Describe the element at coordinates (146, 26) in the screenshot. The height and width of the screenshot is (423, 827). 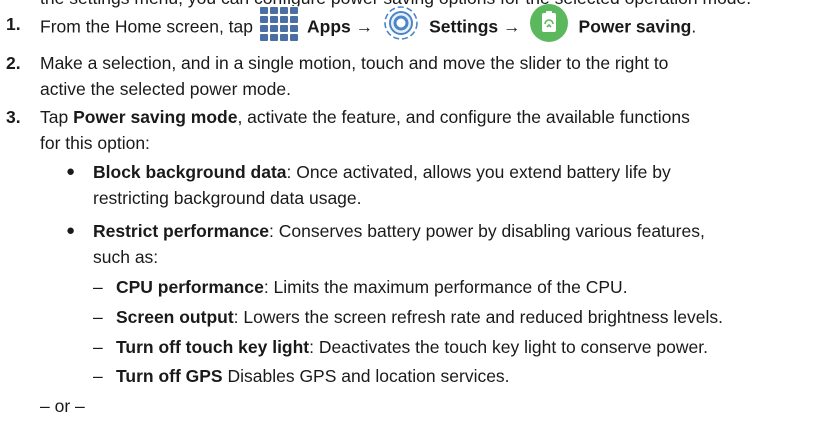
I see `step-1-lead: From the Home screen, tap` at that location.